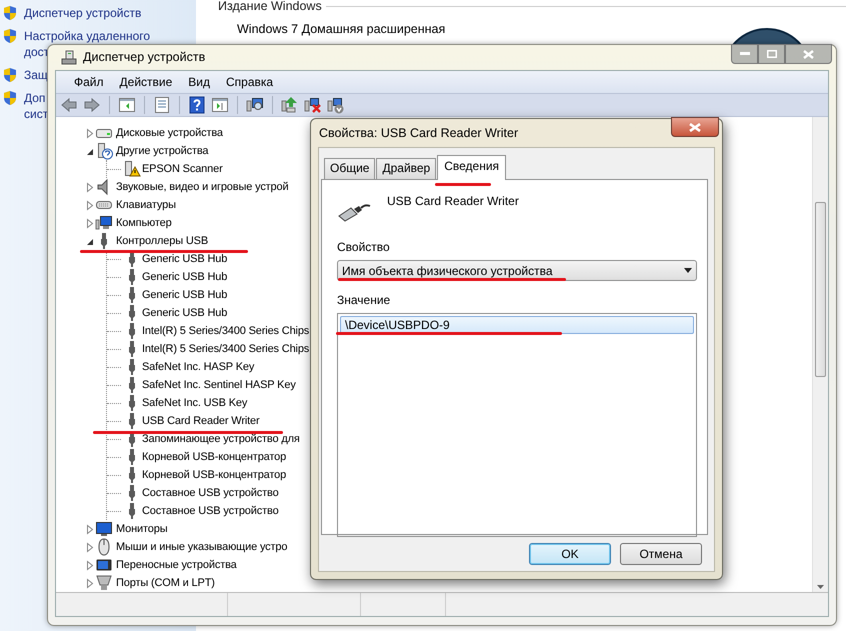 The image size is (846, 631). What do you see at coordinates (176, 565) in the screenshot?
I see `tree-item: Переносные устройства` at bounding box center [176, 565].